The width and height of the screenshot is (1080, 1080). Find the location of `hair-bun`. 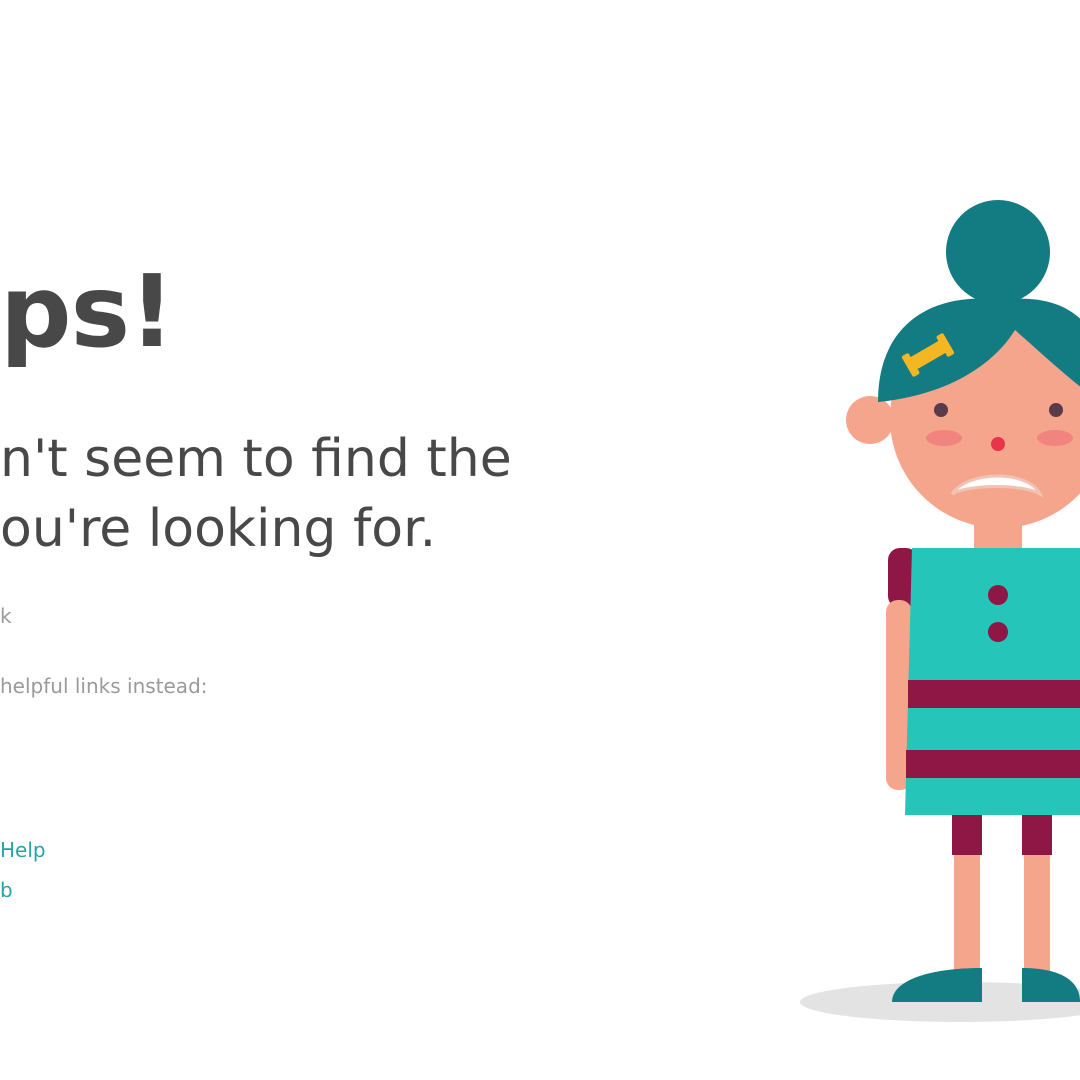

hair-bun is located at coordinates (998, 252).